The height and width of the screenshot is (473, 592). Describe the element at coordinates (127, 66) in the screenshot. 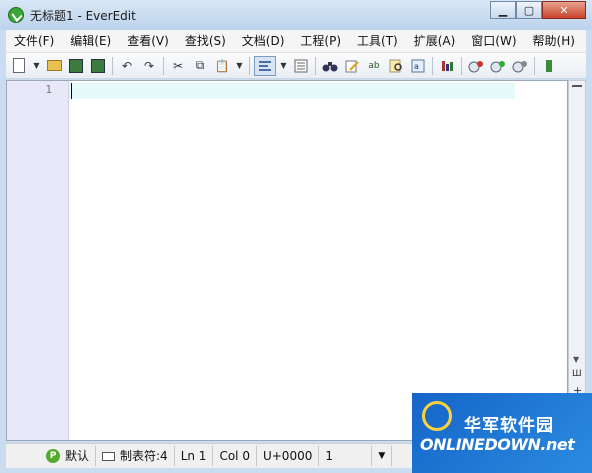

I see `undo-button: ↶` at that location.